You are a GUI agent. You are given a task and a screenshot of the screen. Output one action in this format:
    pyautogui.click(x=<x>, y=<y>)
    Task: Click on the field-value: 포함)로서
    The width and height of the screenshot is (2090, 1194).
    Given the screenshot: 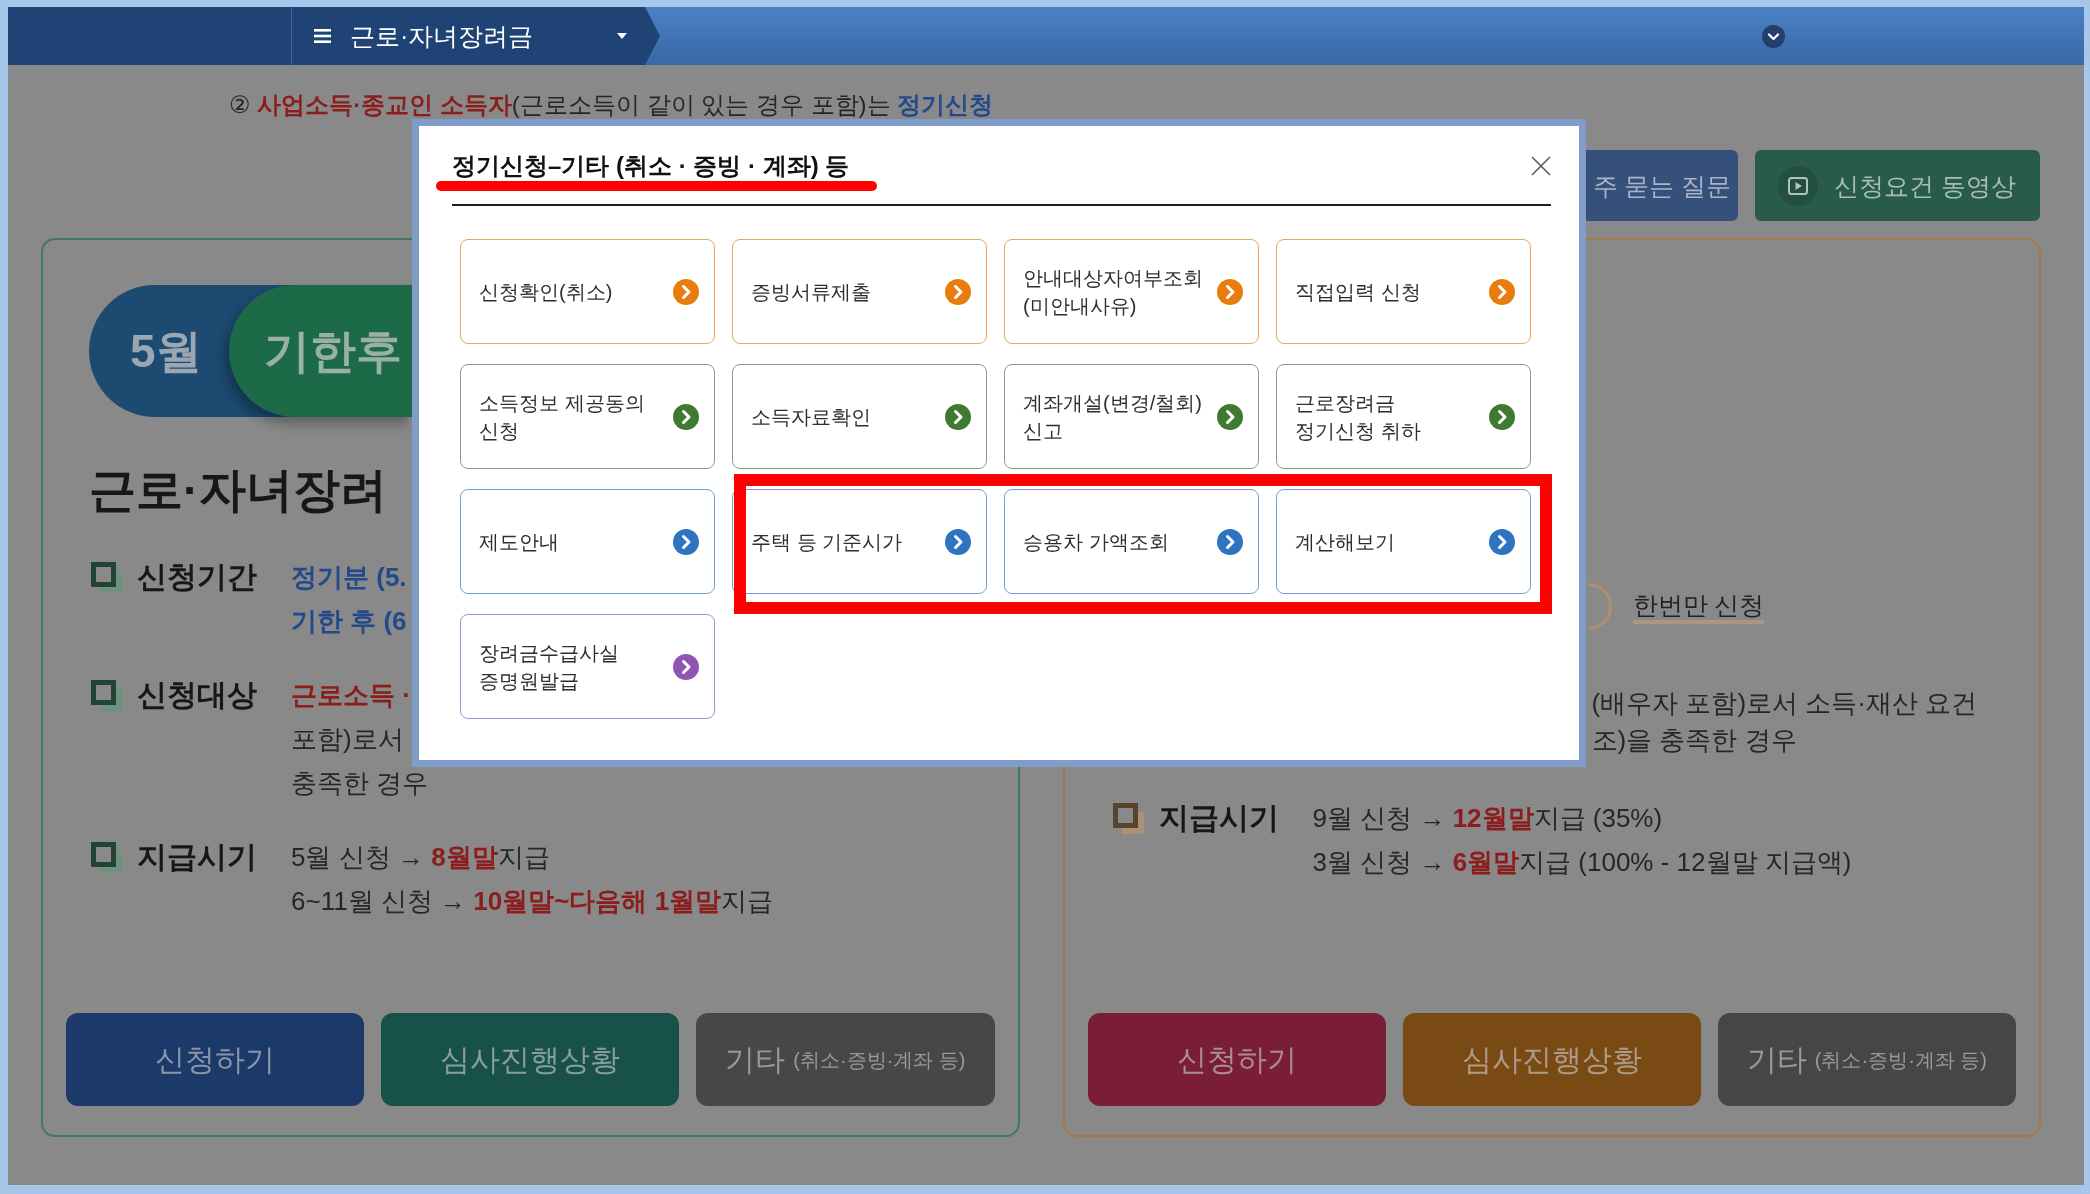 What is the action you would take?
    pyautogui.click(x=347, y=739)
    